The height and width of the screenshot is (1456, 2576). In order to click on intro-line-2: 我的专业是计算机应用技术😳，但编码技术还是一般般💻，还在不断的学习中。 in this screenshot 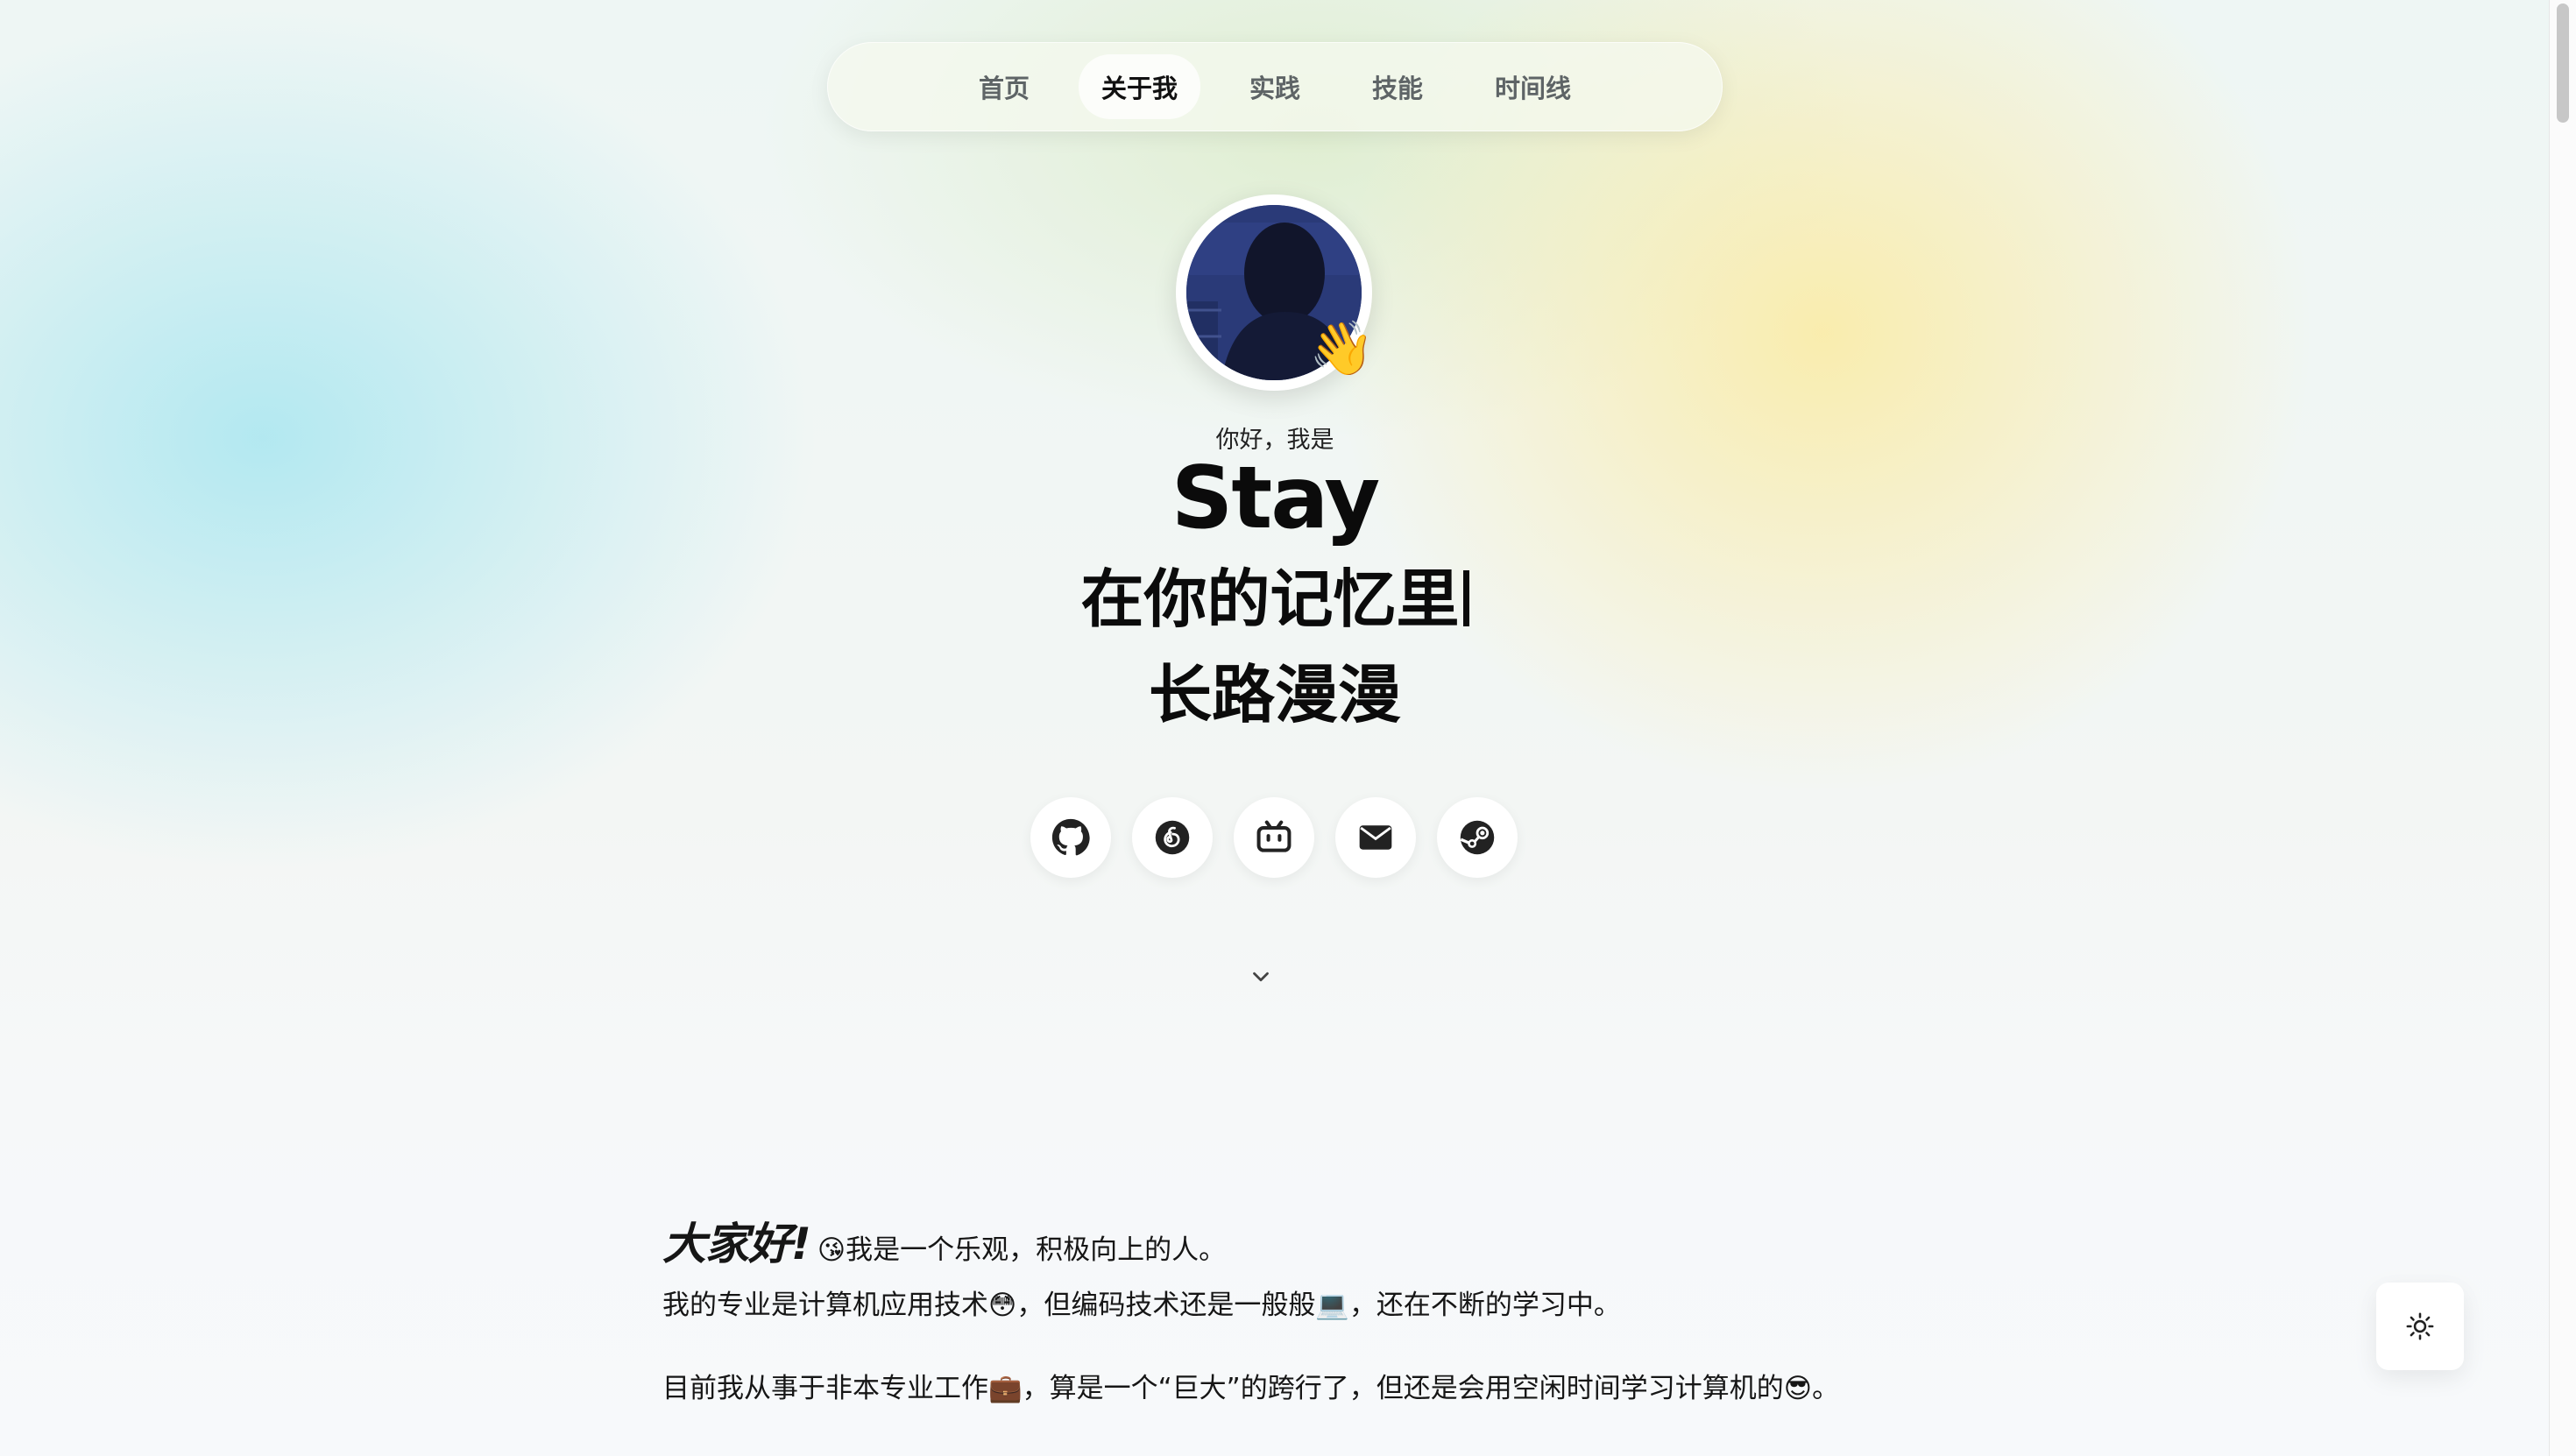, I will do `click(1319, 1302)`.